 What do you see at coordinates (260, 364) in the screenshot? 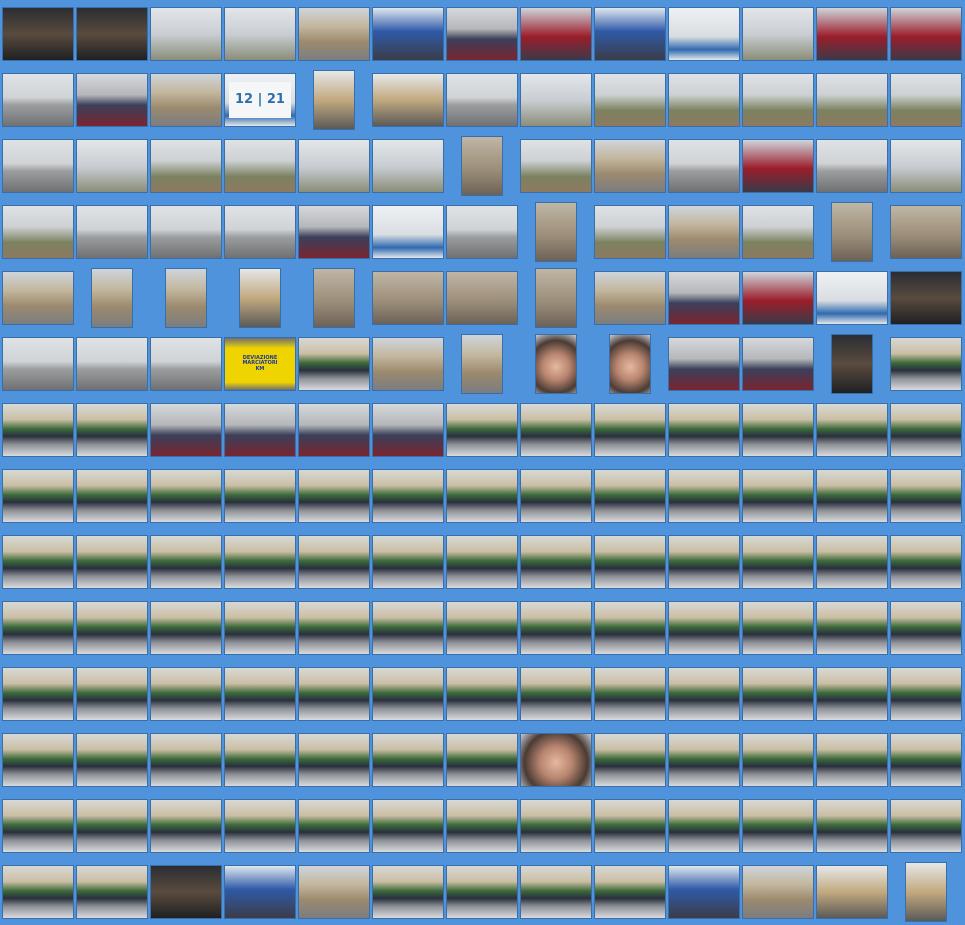
I see `photo-thumbnail: DEVIAZIONE MARCIATORI KM` at bounding box center [260, 364].